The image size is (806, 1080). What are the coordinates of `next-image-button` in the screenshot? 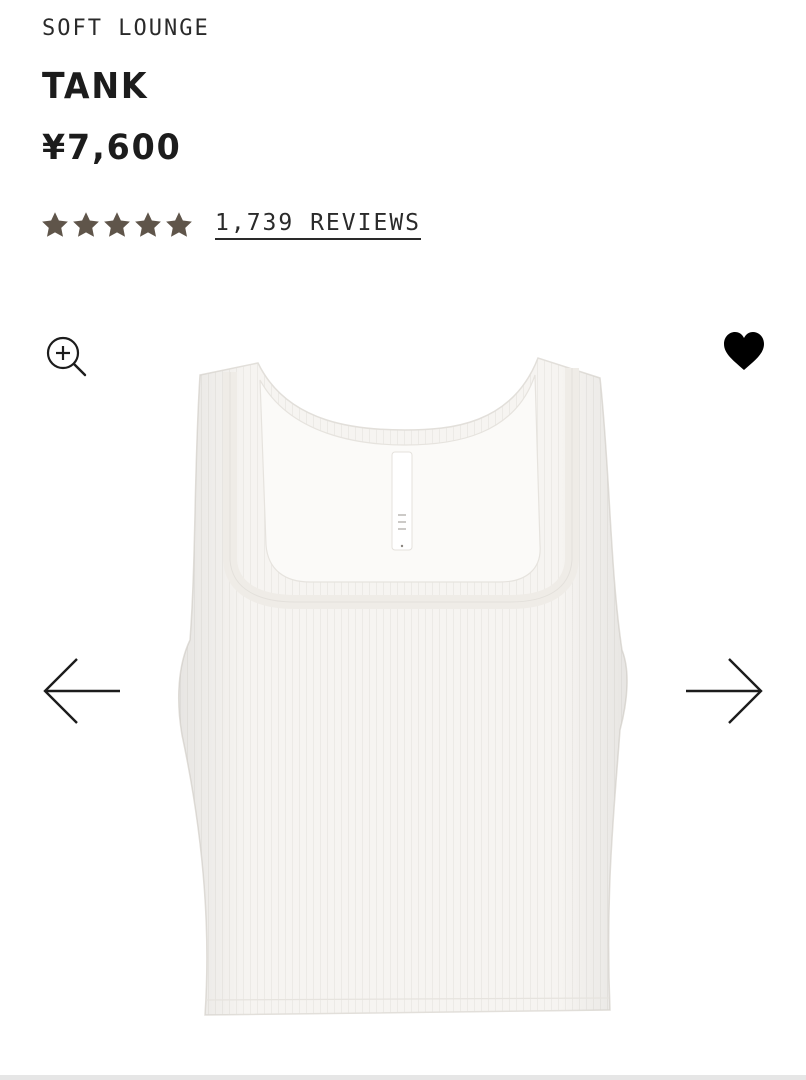 It's located at (724, 691).